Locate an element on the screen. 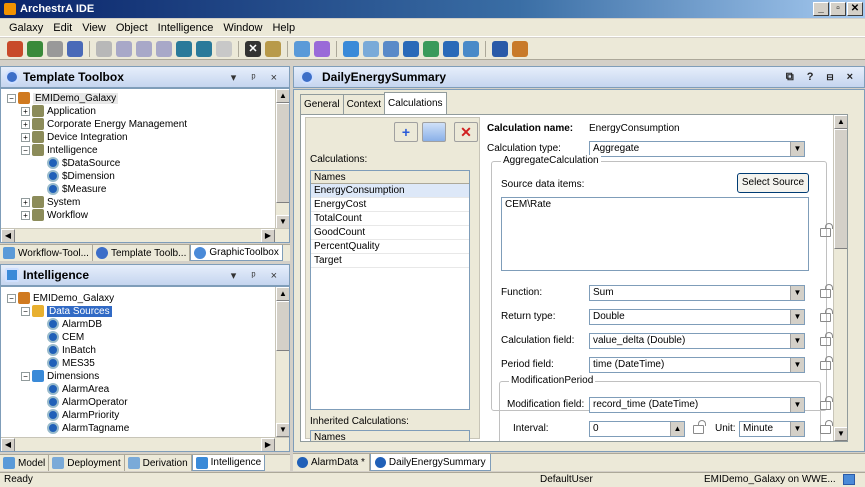 The width and height of the screenshot is (865, 487). tab-alarmdata: AlarmData * is located at coordinates (331, 462).